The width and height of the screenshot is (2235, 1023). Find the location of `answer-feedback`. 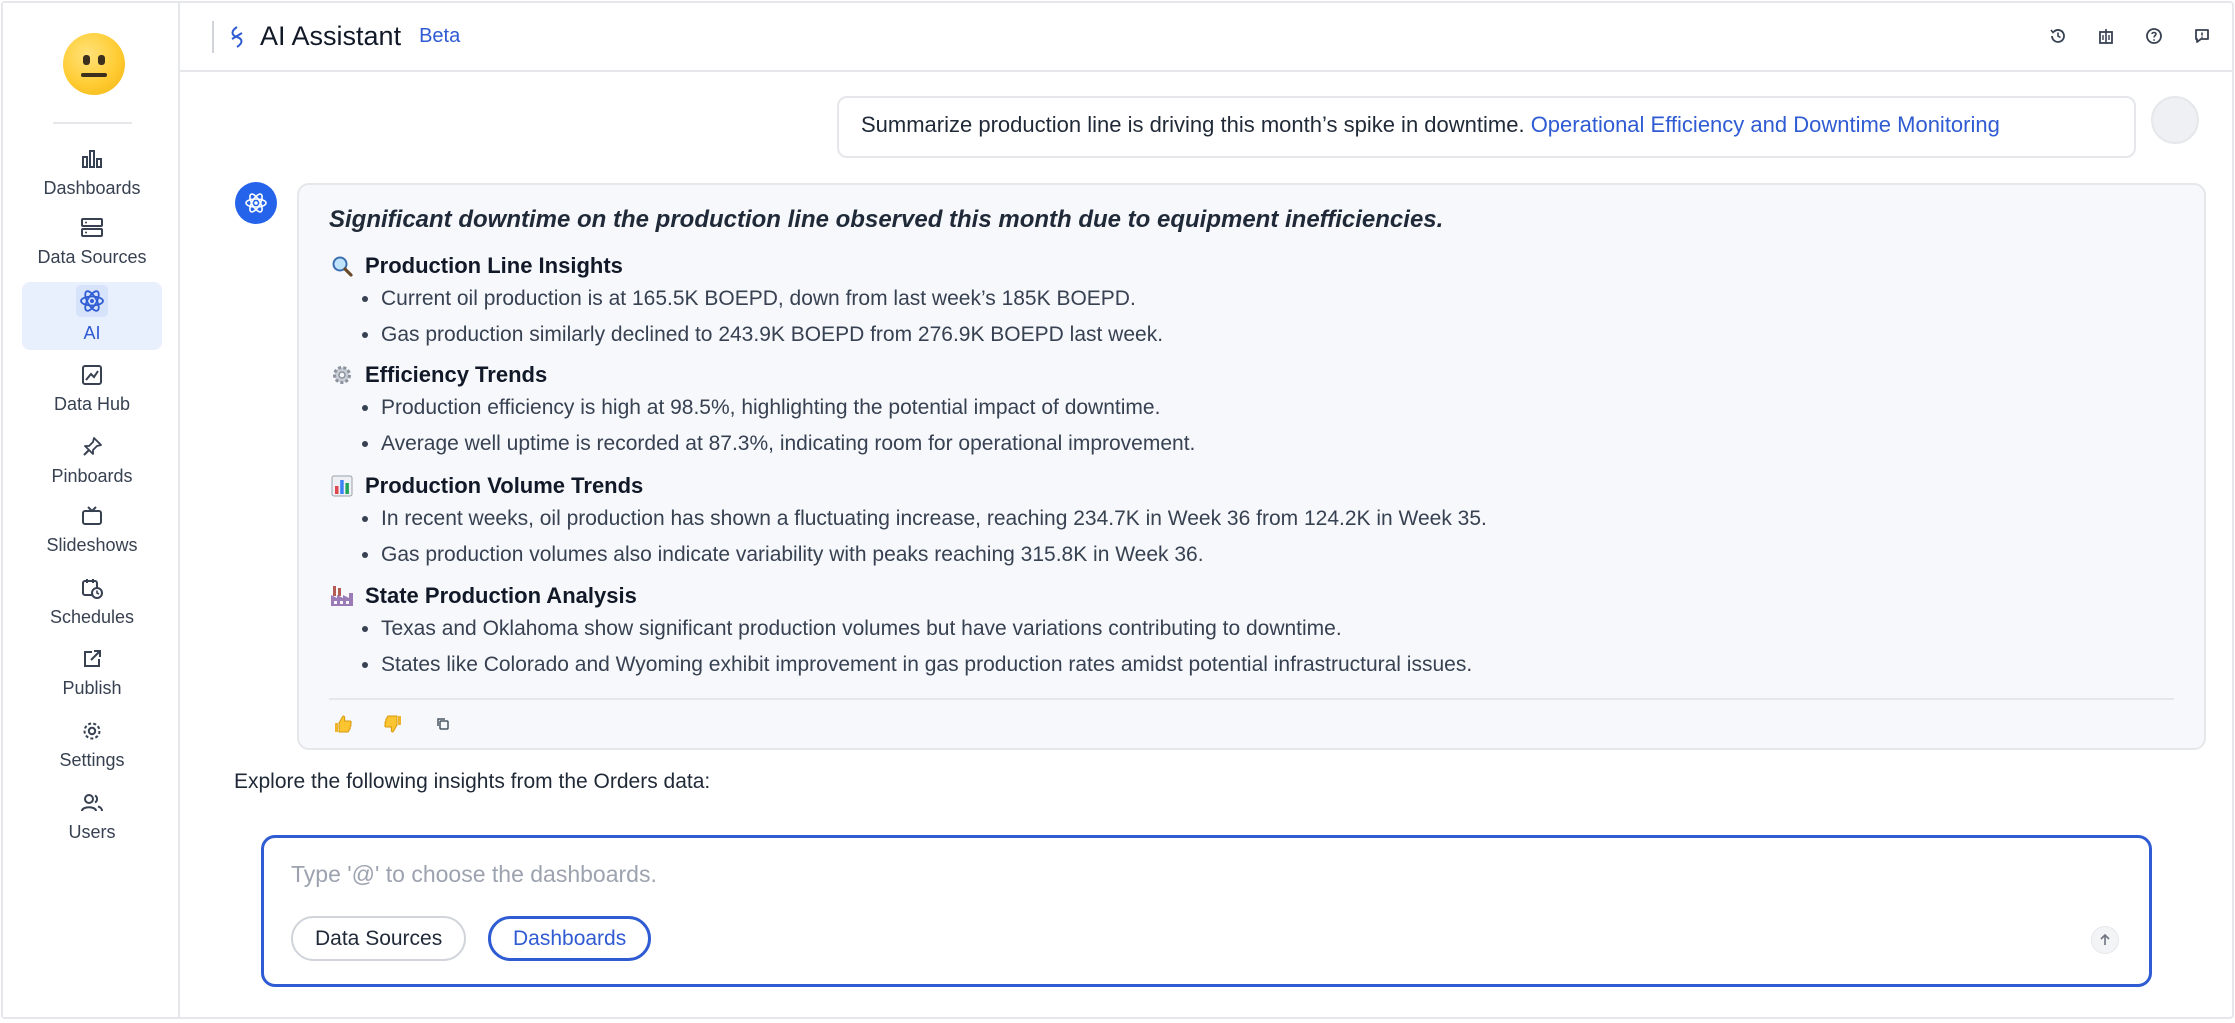

answer-feedback is located at coordinates (393, 724).